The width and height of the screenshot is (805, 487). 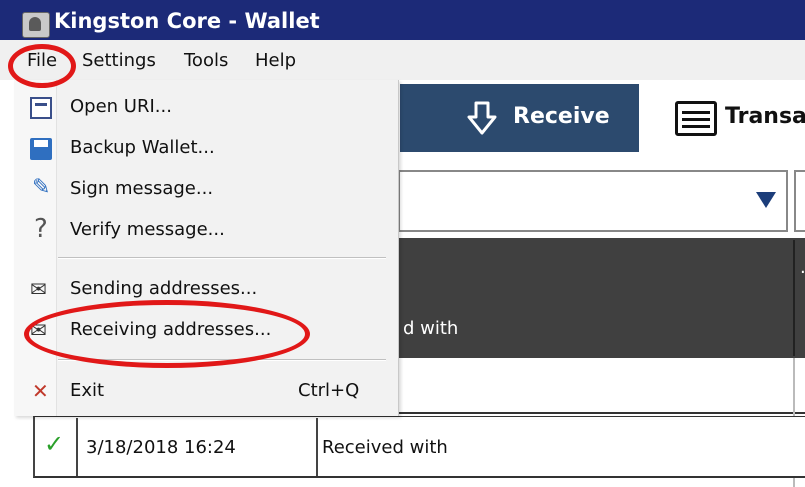 What do you see at coordinates (601, 386) in the screenshot?
I see `table-row` at bounding box center [601, 386].